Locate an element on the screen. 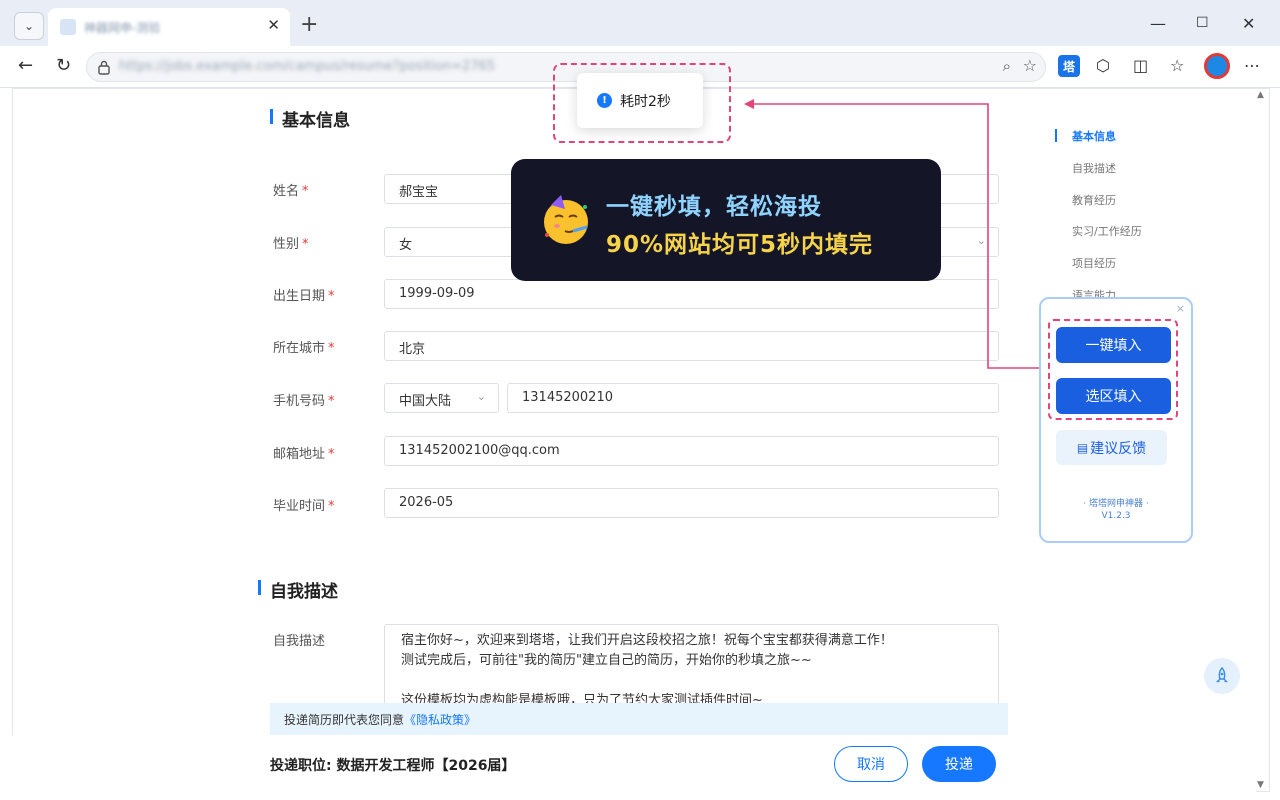 This screenshot has height=800, width=1280. tab-title: 神器网申-测验 is located at coordinates (122, 28).